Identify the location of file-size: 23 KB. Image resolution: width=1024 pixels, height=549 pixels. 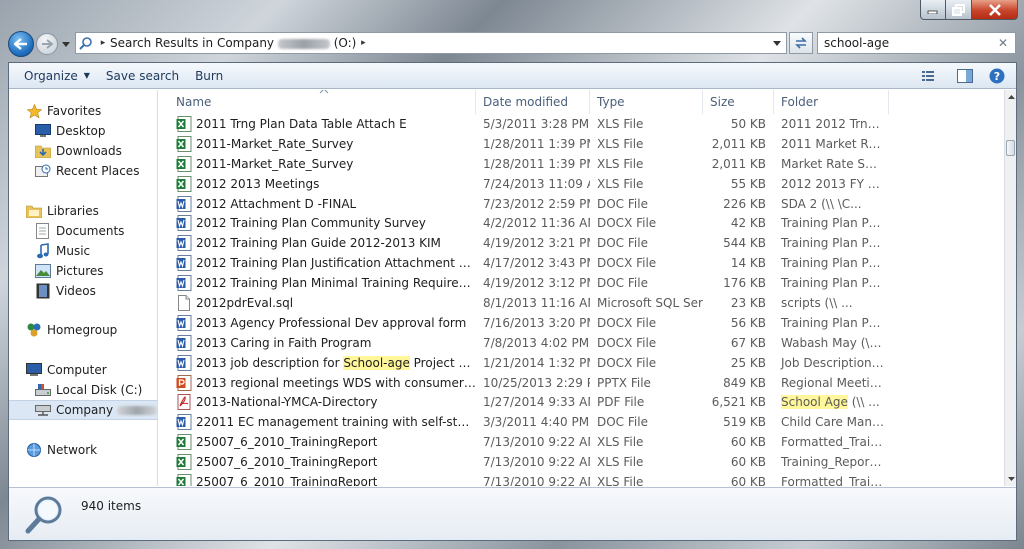
(748, 302).